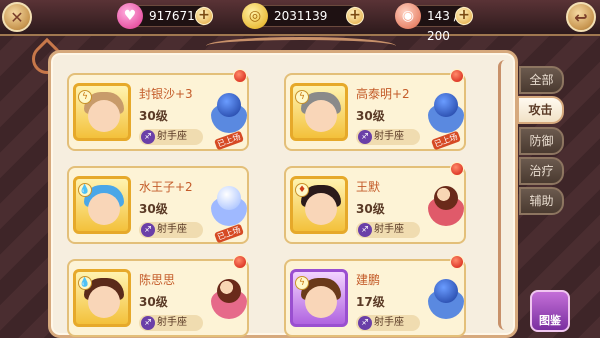  Describe the element at coordinates (319, 205) in the screenshot. I see `hero-portrait: ♦` at that location.